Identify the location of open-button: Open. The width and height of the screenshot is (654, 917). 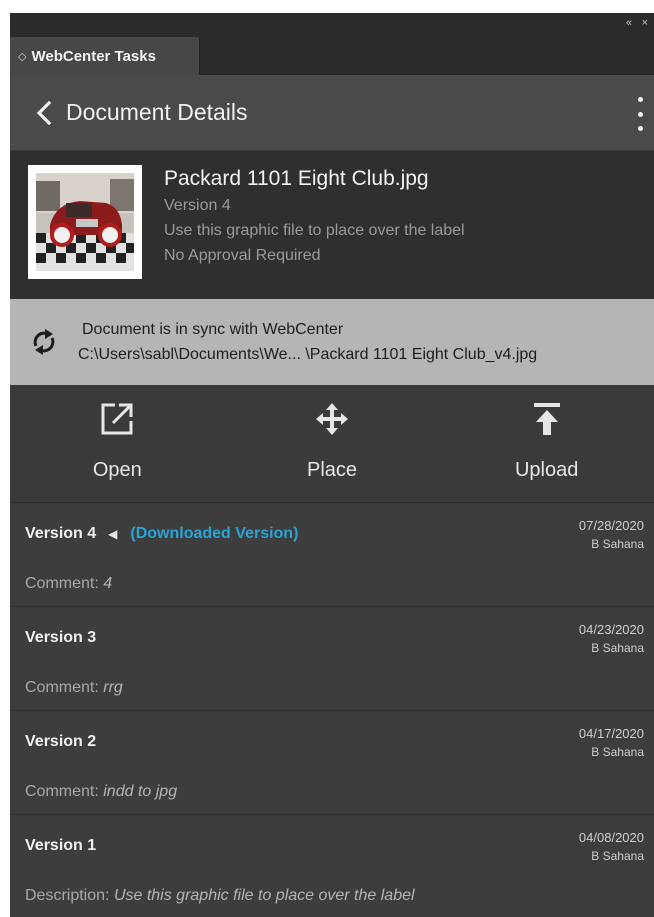
(117, 443).